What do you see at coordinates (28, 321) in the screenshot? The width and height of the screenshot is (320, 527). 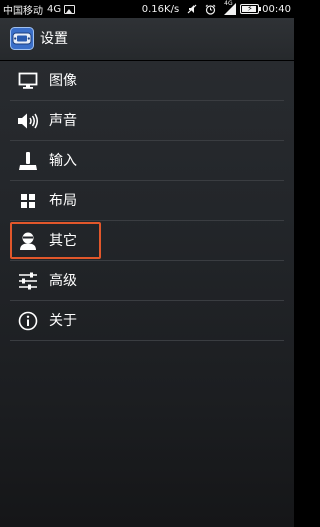 I see `info-icon` at bounding box center [28, 321].